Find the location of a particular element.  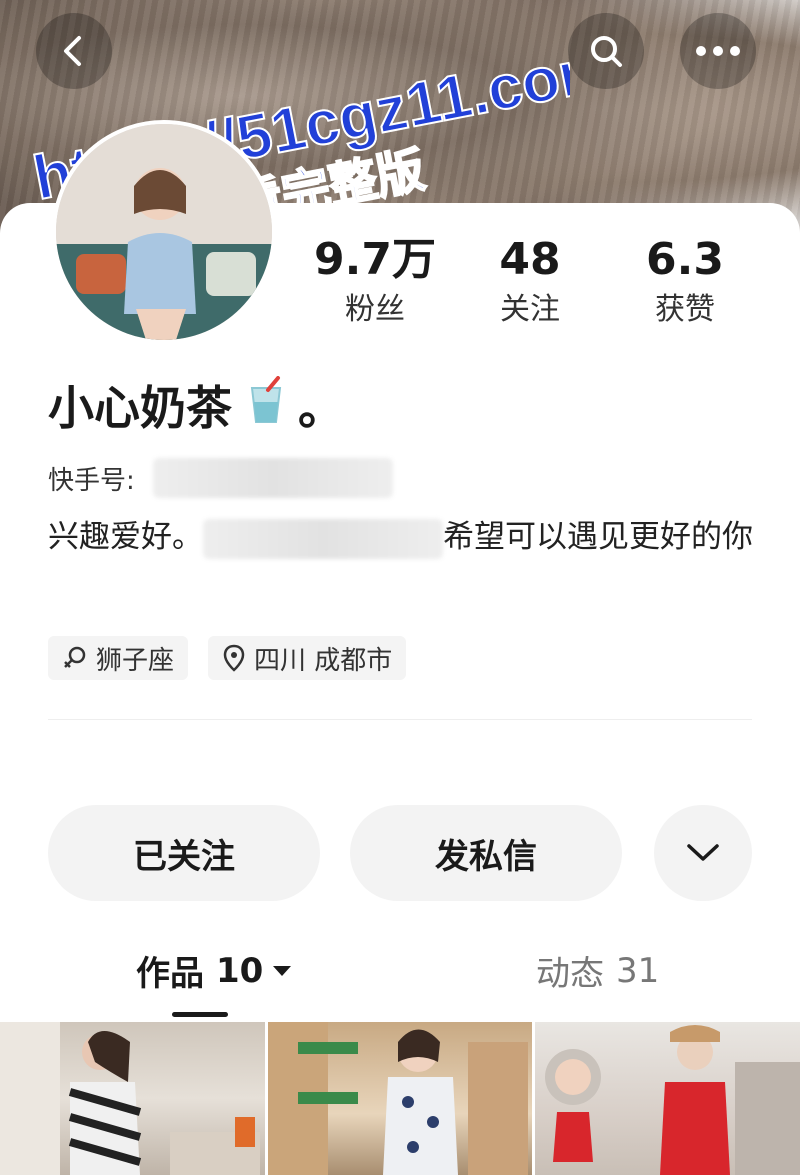

avatar is located at coordinates (164, 232).